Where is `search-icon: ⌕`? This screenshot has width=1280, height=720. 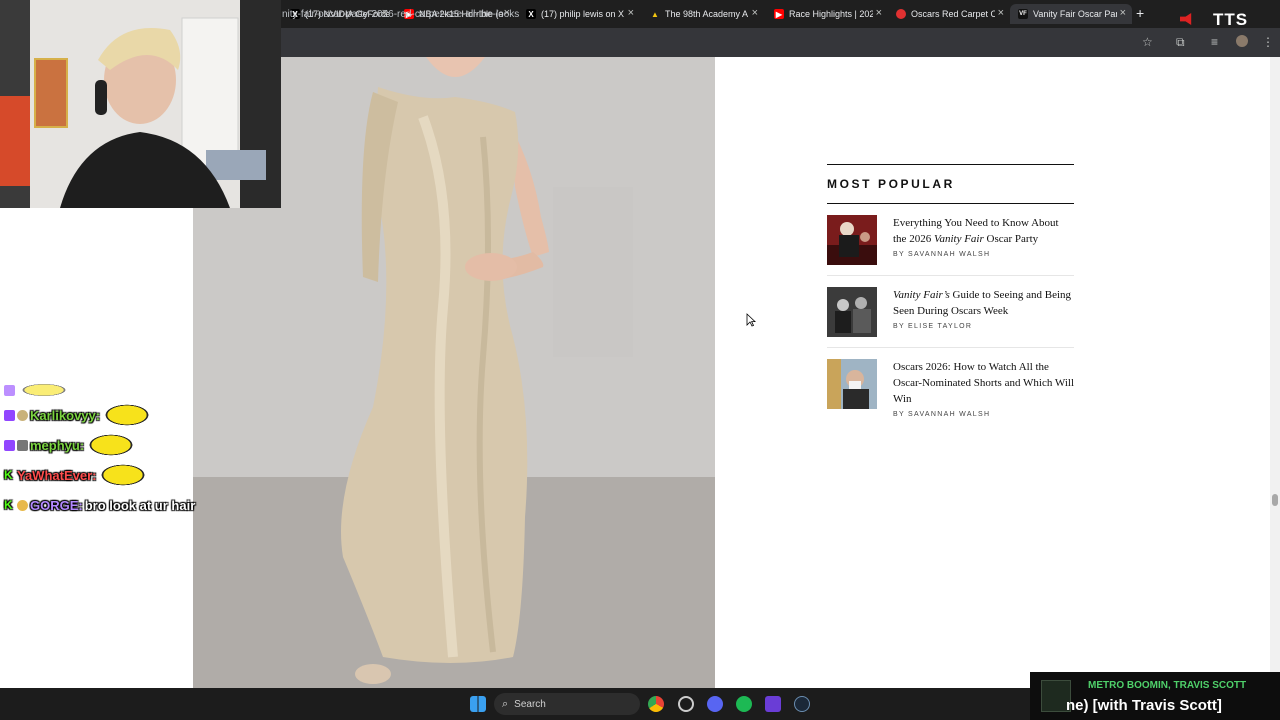 search-icon: ⌕ is located at coordinates (505, 703).